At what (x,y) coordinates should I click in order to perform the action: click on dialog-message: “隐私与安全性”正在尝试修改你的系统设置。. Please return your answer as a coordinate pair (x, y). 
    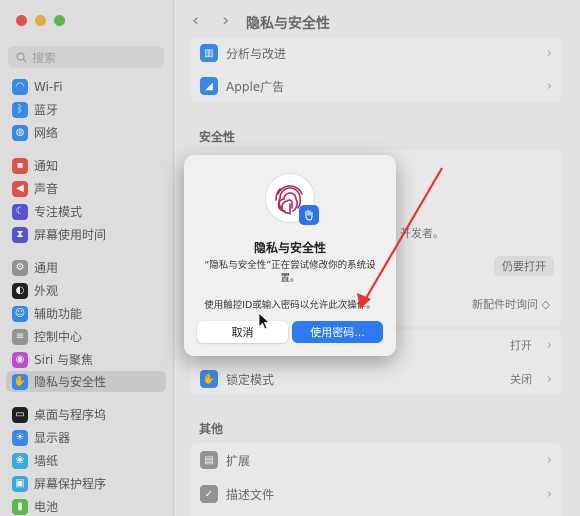
    Looking at the image, I should click on (290, 272).